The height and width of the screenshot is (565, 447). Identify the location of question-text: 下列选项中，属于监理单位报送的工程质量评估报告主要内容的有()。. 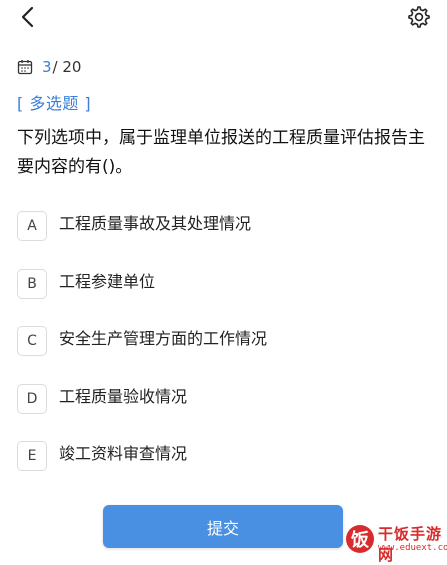
(221, 152).